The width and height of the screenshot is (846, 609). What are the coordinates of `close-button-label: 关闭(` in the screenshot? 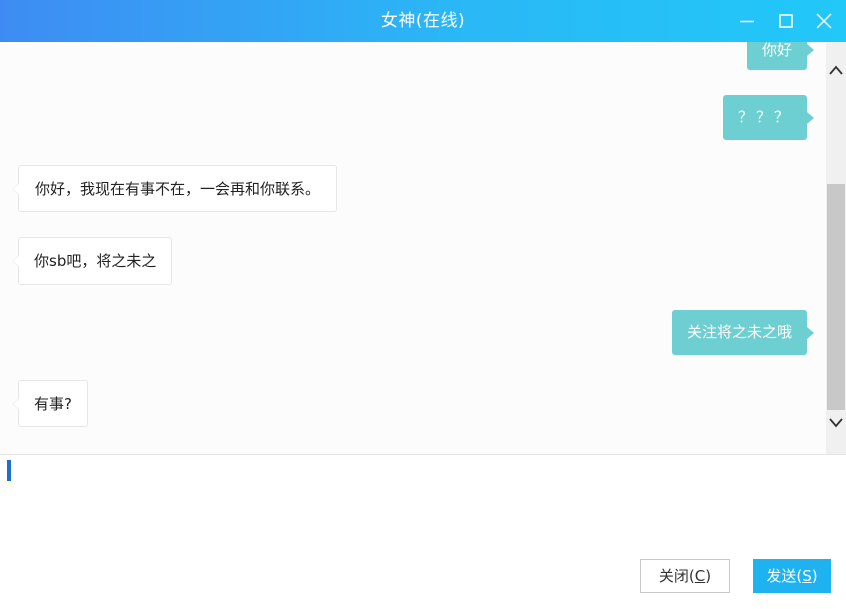 It's located at (676, 576).